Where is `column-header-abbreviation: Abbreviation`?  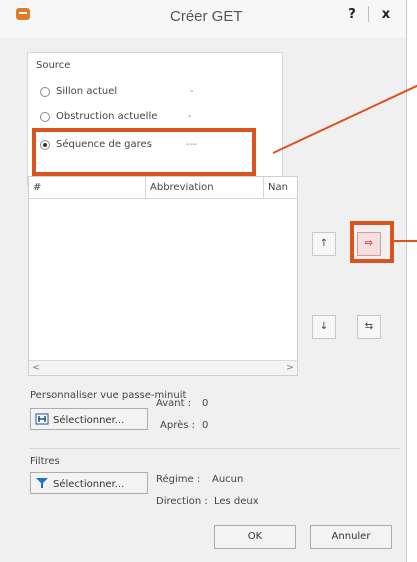
column-header-abbreviation: Abbreviation is located at coordinates (205, 188).